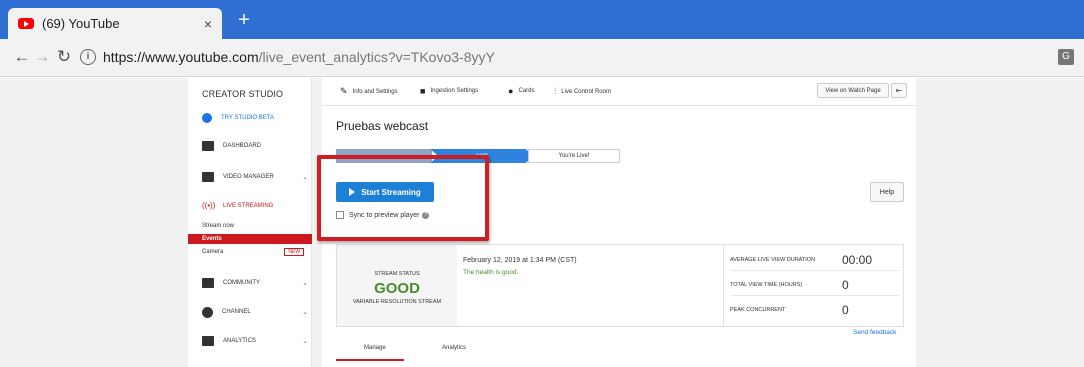 This screenshot has height=367, width=1084. Describe the element at coordinates (243, 94) in the screenshot. I see `sidebar-title: CREATOR STUDIO` at that location.